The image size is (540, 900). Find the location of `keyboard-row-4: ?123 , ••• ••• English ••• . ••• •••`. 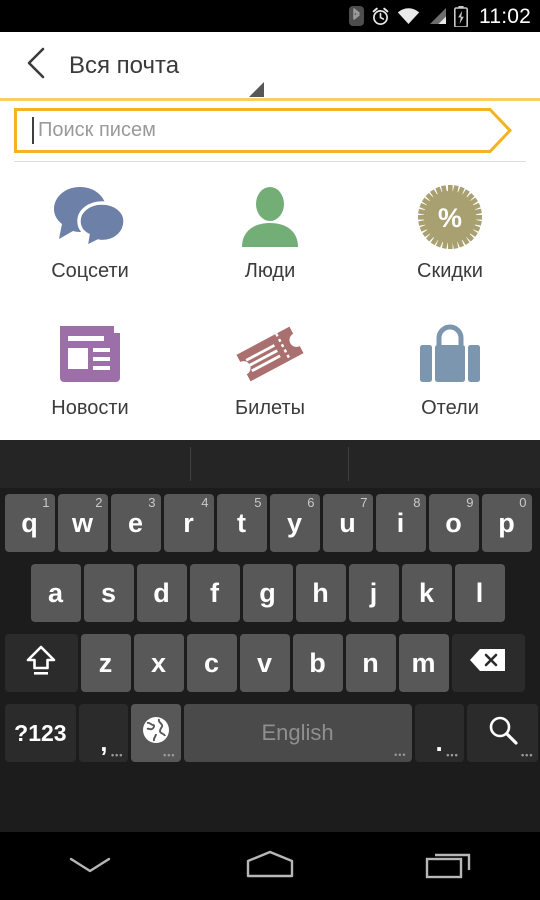

keyboard-row-4: ?123 , ••• ••• English ••• . ••• ••• is located at coordinates (270, 733).